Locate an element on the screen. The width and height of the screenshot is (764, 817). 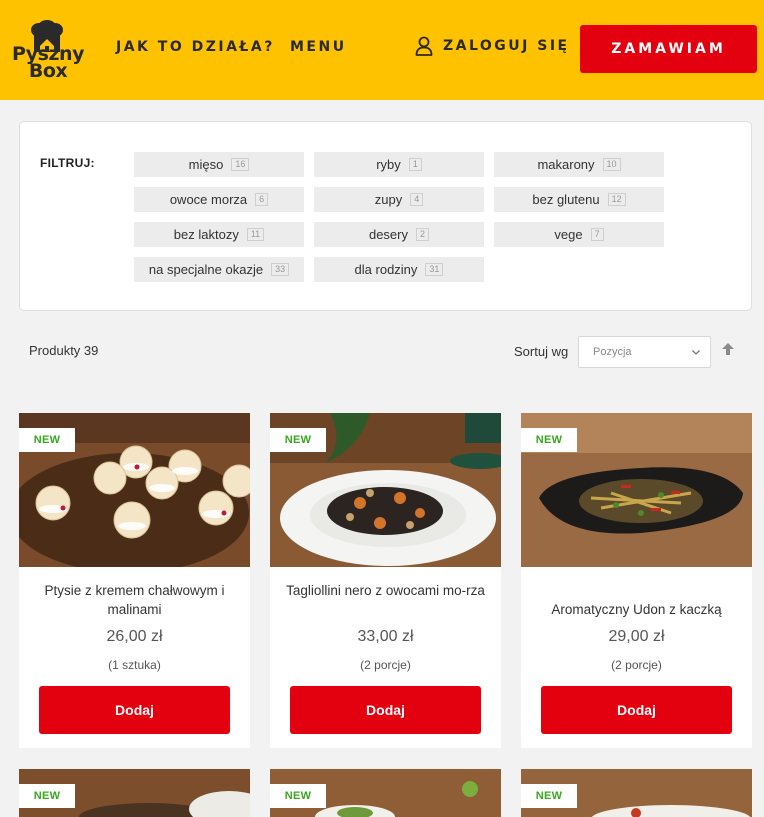
logo-line-2: Box is located at coordinates (48, 71).